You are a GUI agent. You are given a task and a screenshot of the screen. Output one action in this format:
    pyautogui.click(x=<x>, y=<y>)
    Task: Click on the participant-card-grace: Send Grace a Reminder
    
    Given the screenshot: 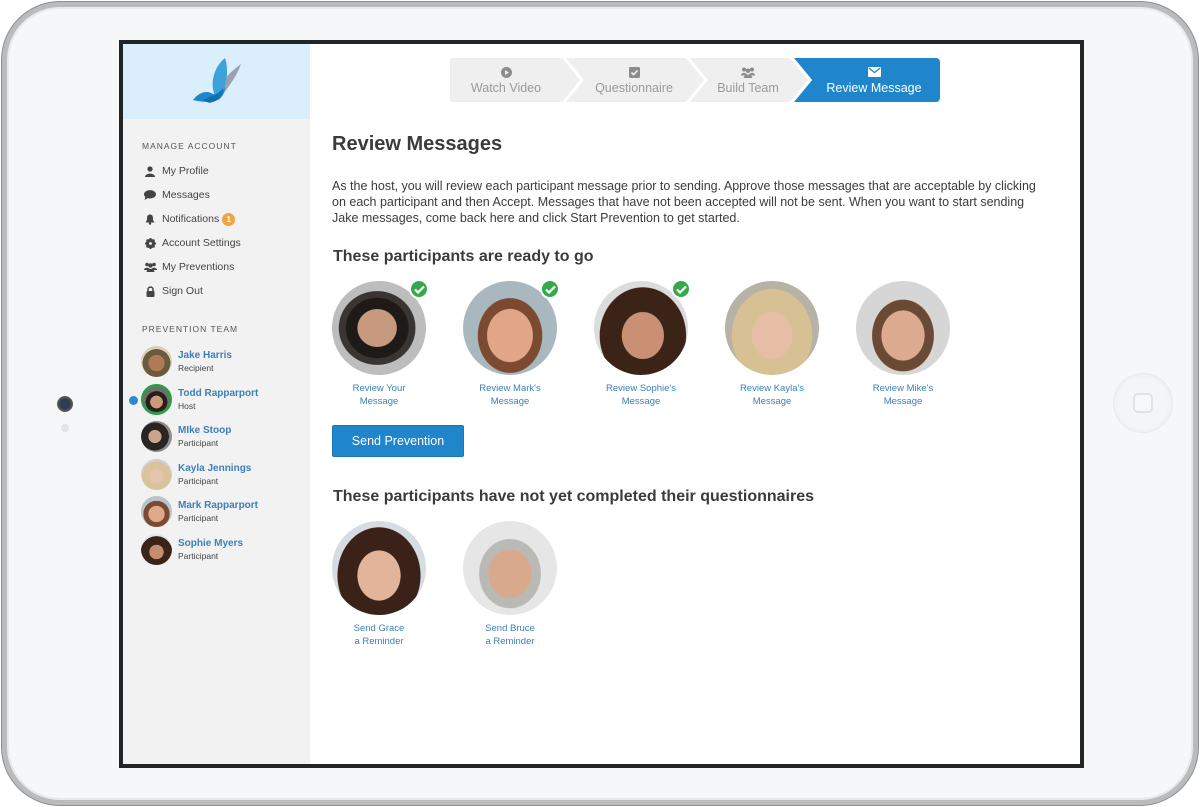 What is the action you would take?
    pyautogui.click(x=397, y=584)
    